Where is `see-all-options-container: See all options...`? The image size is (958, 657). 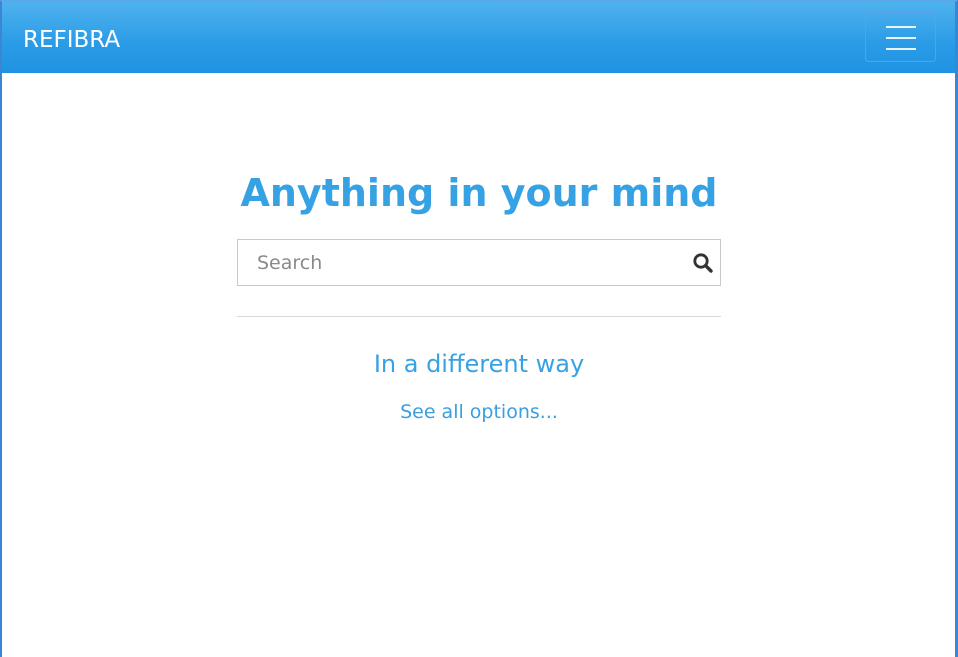
see-all-options-container: See all options... is located at coordinates (479, 412).